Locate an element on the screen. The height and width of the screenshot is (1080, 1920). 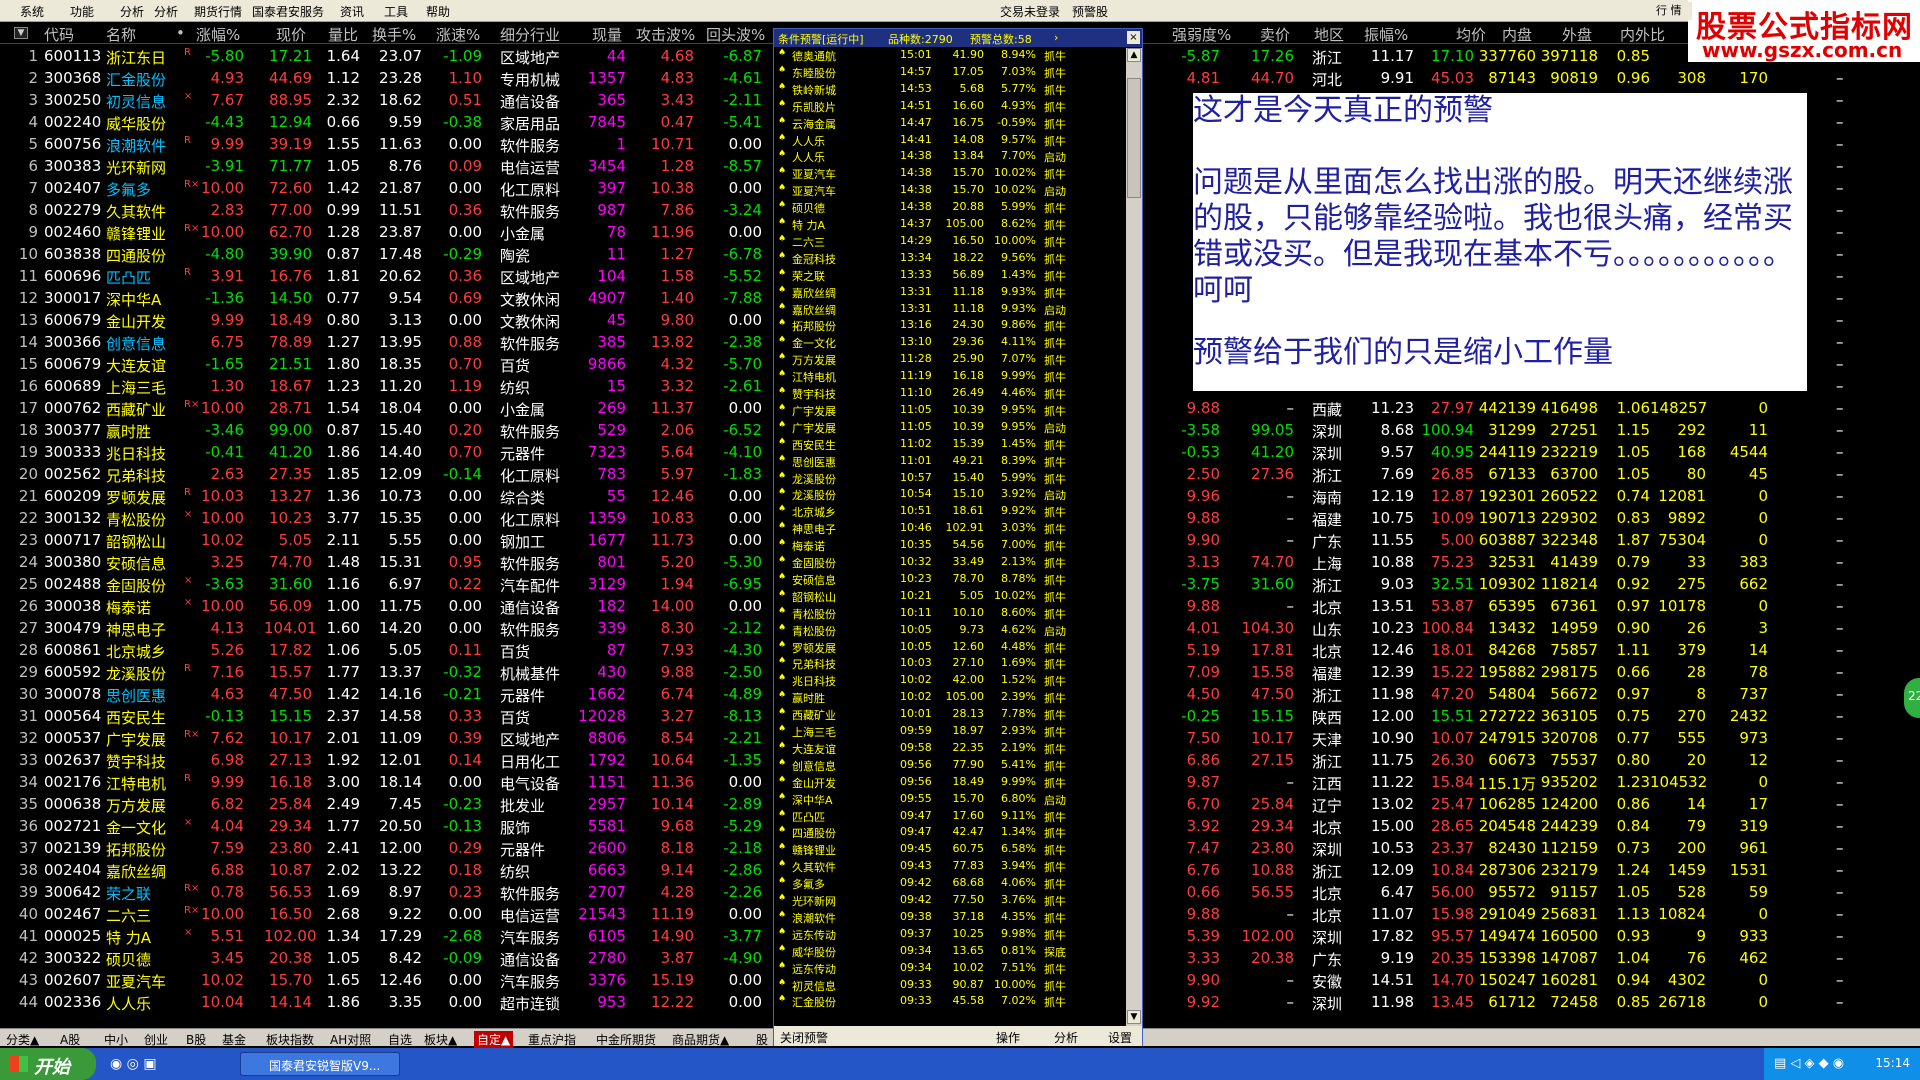
stock-name: 威华股份 is located at coordinates (142, 123).